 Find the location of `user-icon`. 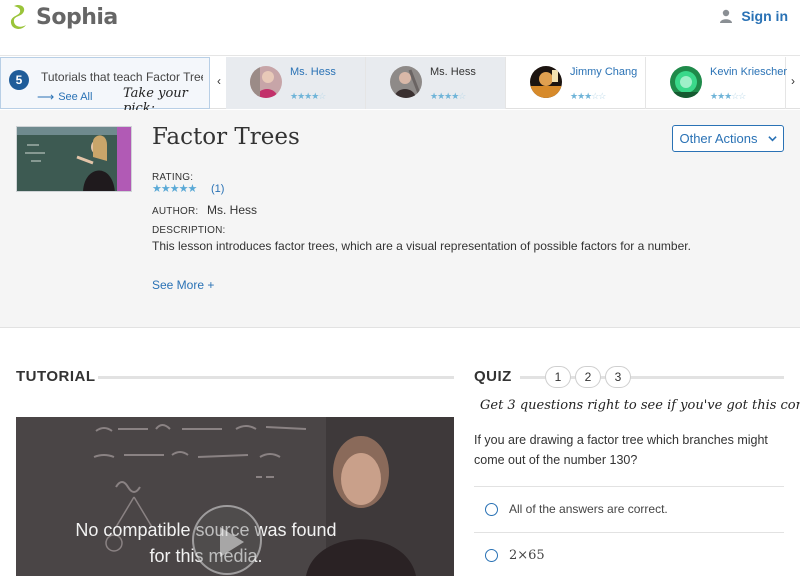

user-icon is located at coordinates (726, 16).